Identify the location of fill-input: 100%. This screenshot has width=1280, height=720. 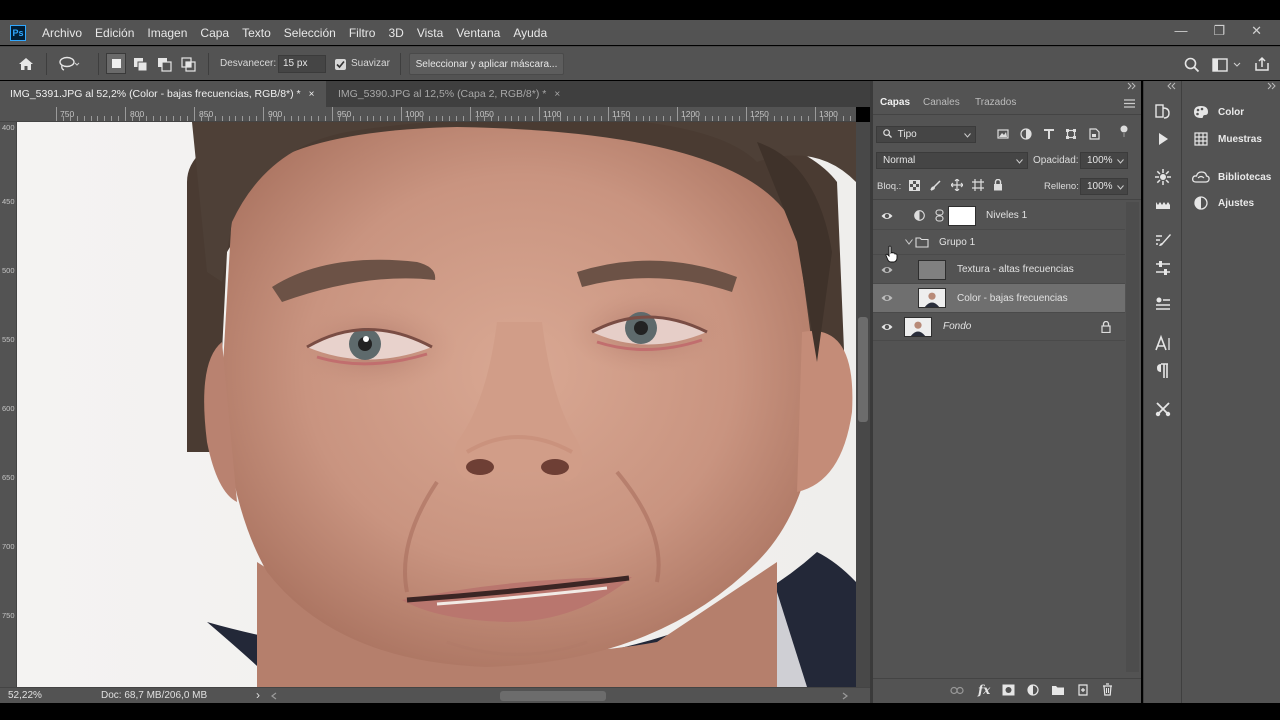
(1104, 186).